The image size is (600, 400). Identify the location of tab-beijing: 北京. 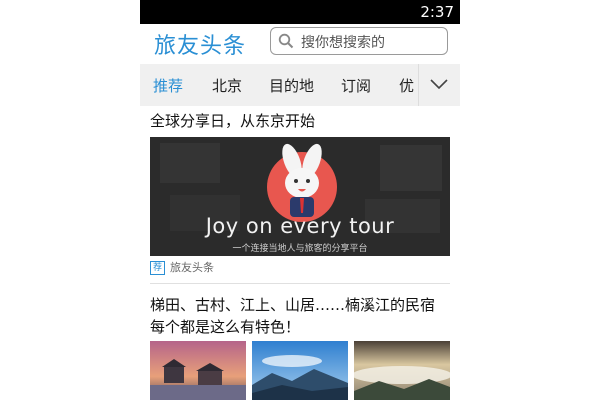
(227, 85).